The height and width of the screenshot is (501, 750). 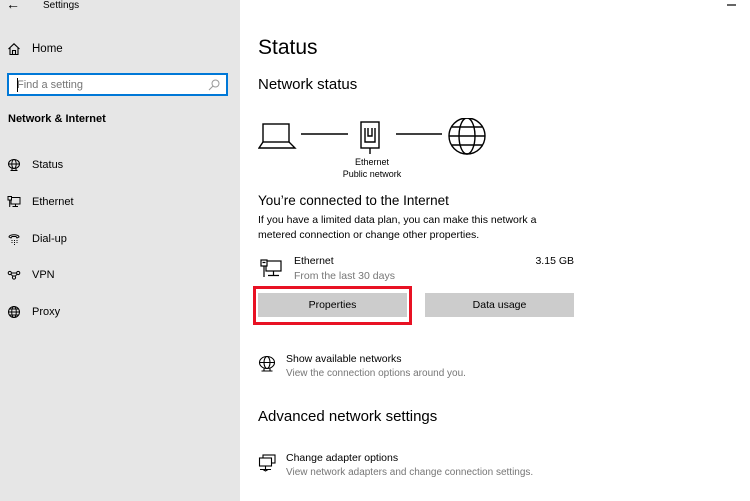 I want to click on sidebar-item-dial-up: Dial-up, so click(x=37, y=239).